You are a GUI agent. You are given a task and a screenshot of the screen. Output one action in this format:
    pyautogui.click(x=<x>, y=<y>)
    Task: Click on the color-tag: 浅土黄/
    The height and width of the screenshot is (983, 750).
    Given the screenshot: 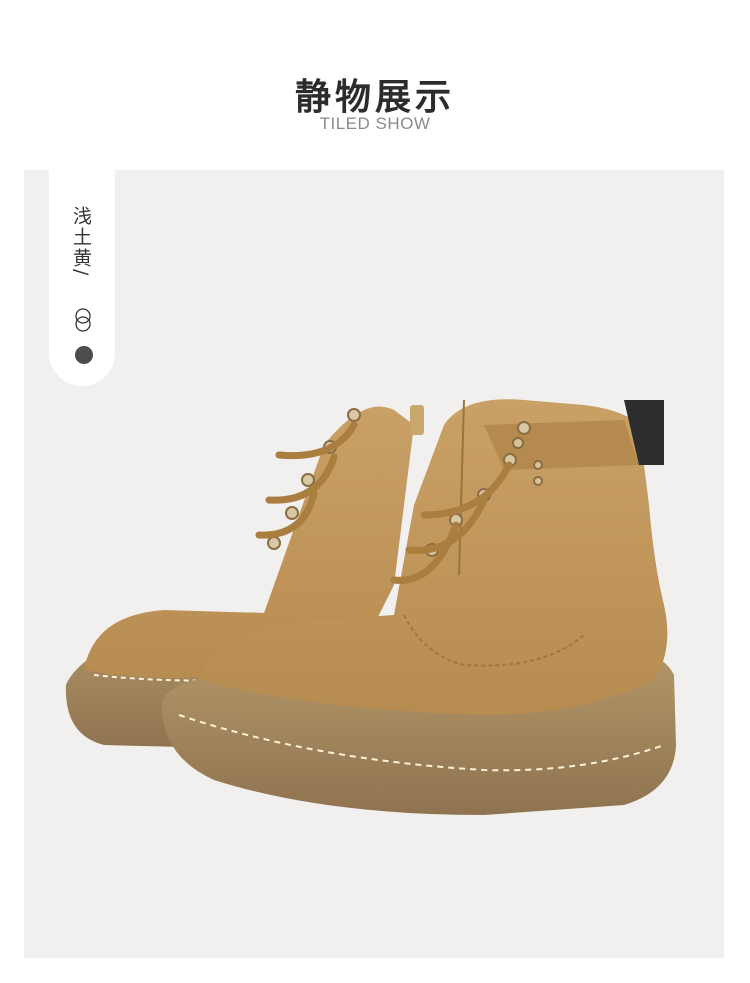 What is the action you would take?
    pyautogui.click(x=82, y=278)
    